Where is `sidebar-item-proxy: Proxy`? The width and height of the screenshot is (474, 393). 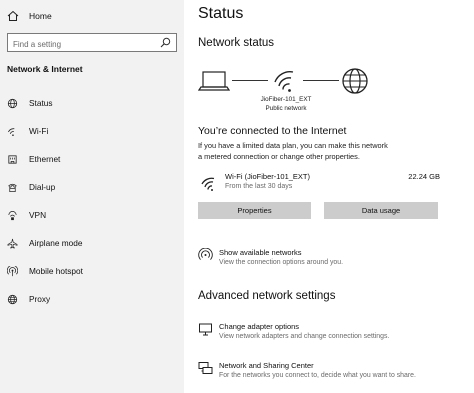
sidebar-item-proxy: Proxy is located at coordinates (92, 299).